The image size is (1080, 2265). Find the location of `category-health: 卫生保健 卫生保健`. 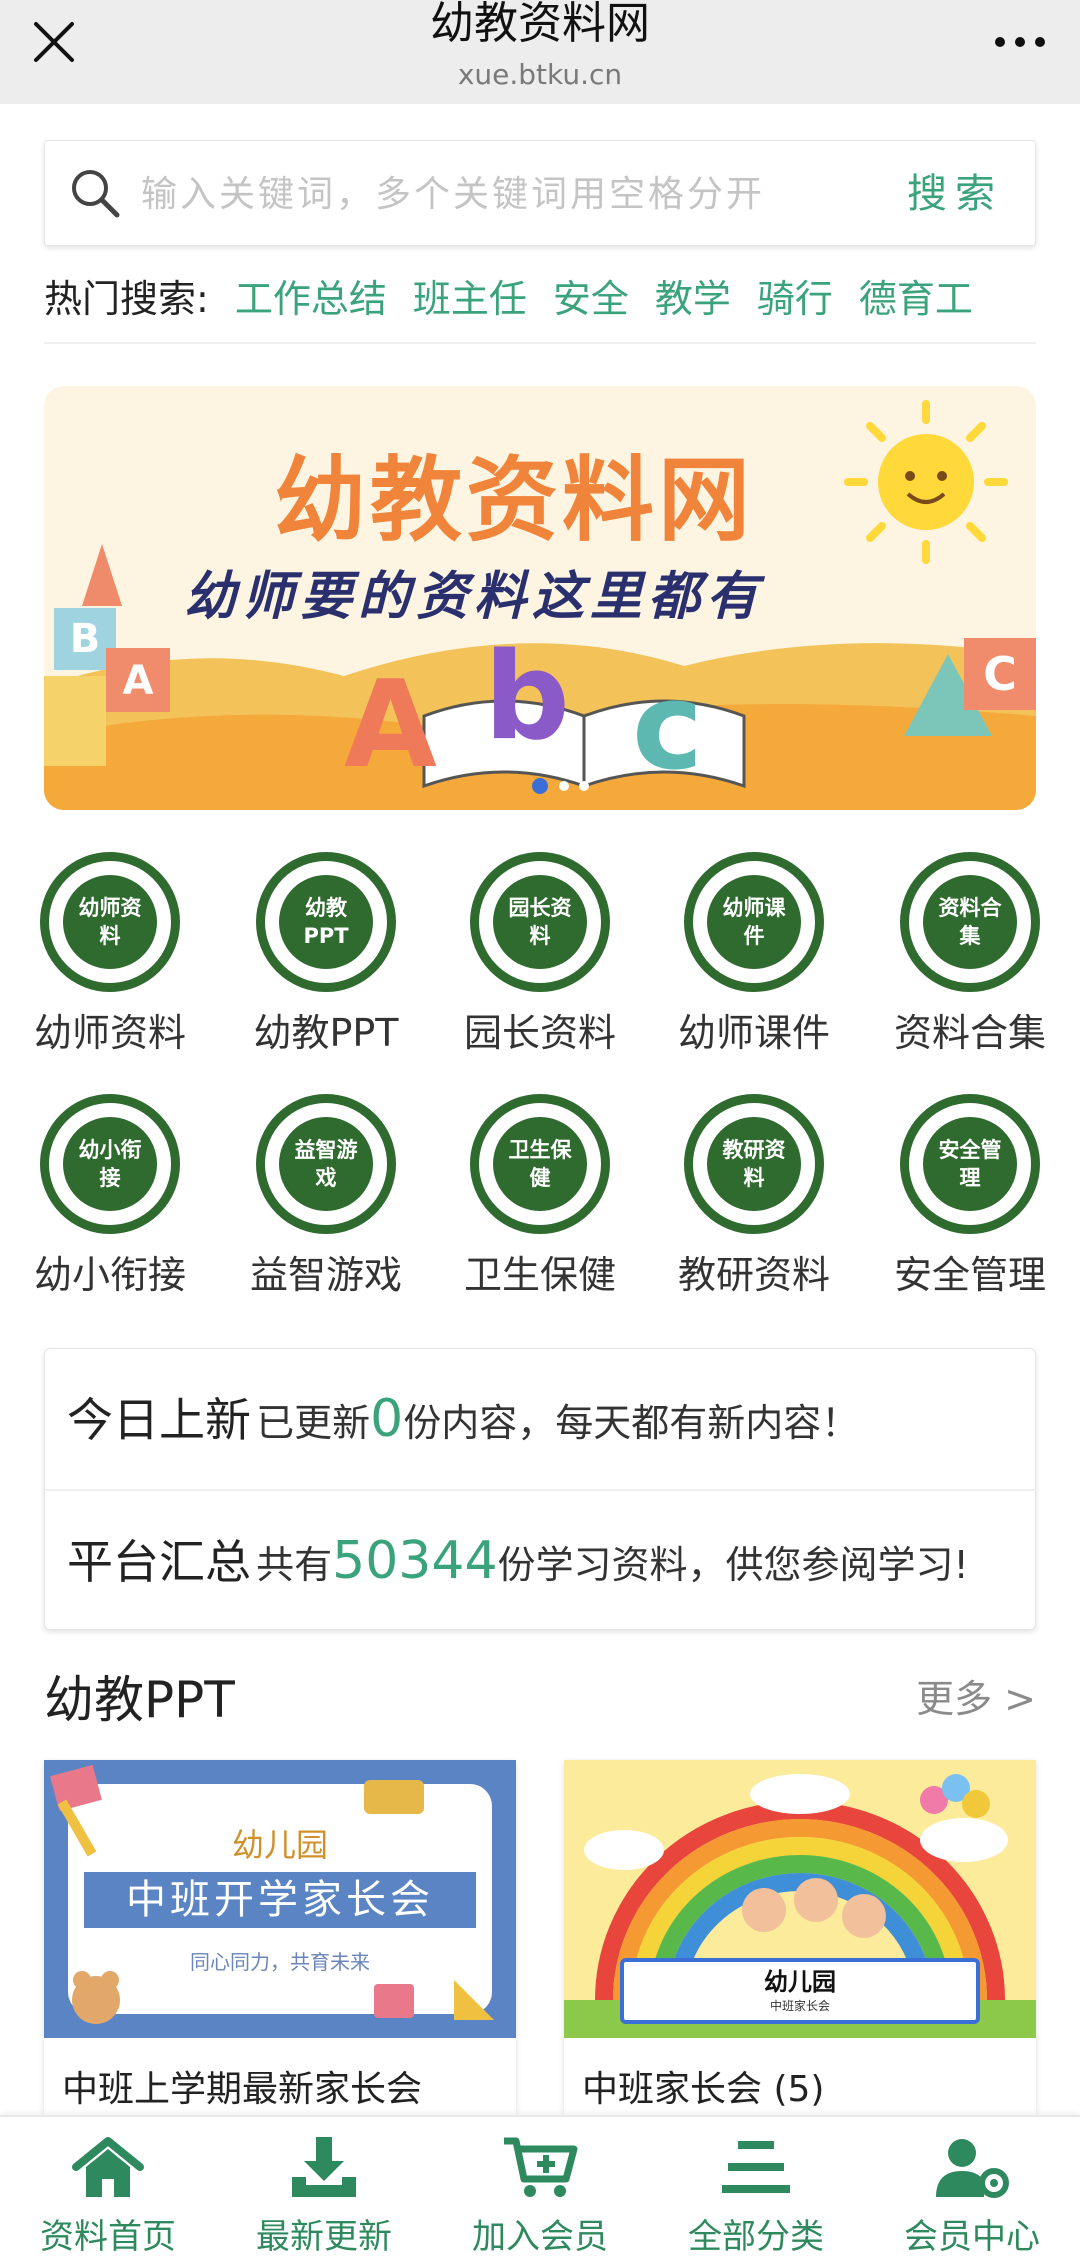

category-health: 卫生保健 卫生保健 is located at coordinates (540, 1196).